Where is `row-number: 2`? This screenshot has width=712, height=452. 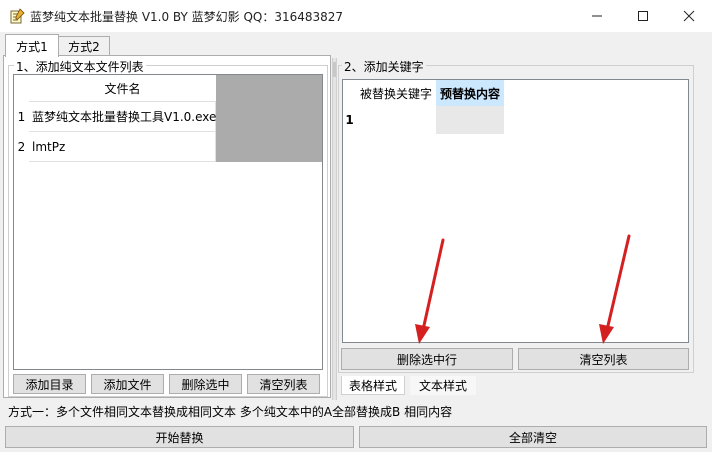
row-number: 2 is located at coordinates (21, 147).